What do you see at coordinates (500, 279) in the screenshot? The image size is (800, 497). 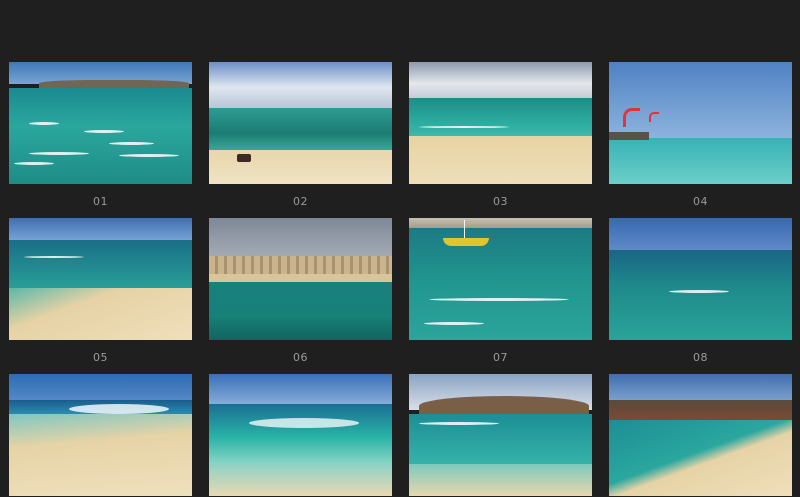 I see `boat-thumbnail` at bounding box center [500, 279].